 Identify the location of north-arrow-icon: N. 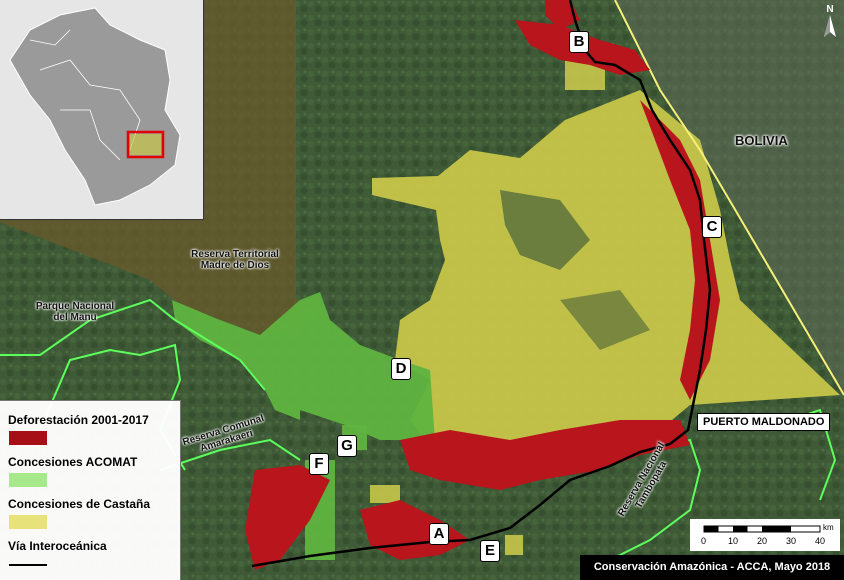
(830, 22).